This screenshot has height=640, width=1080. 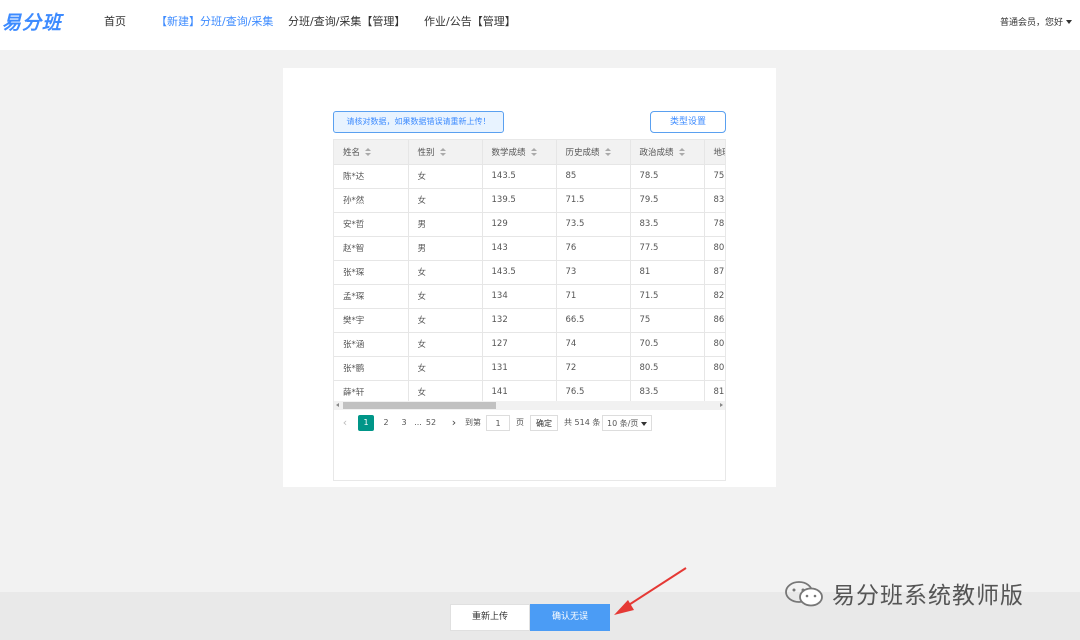 I want to click on annotation-arrow-icon, so click(x=650, y=591).